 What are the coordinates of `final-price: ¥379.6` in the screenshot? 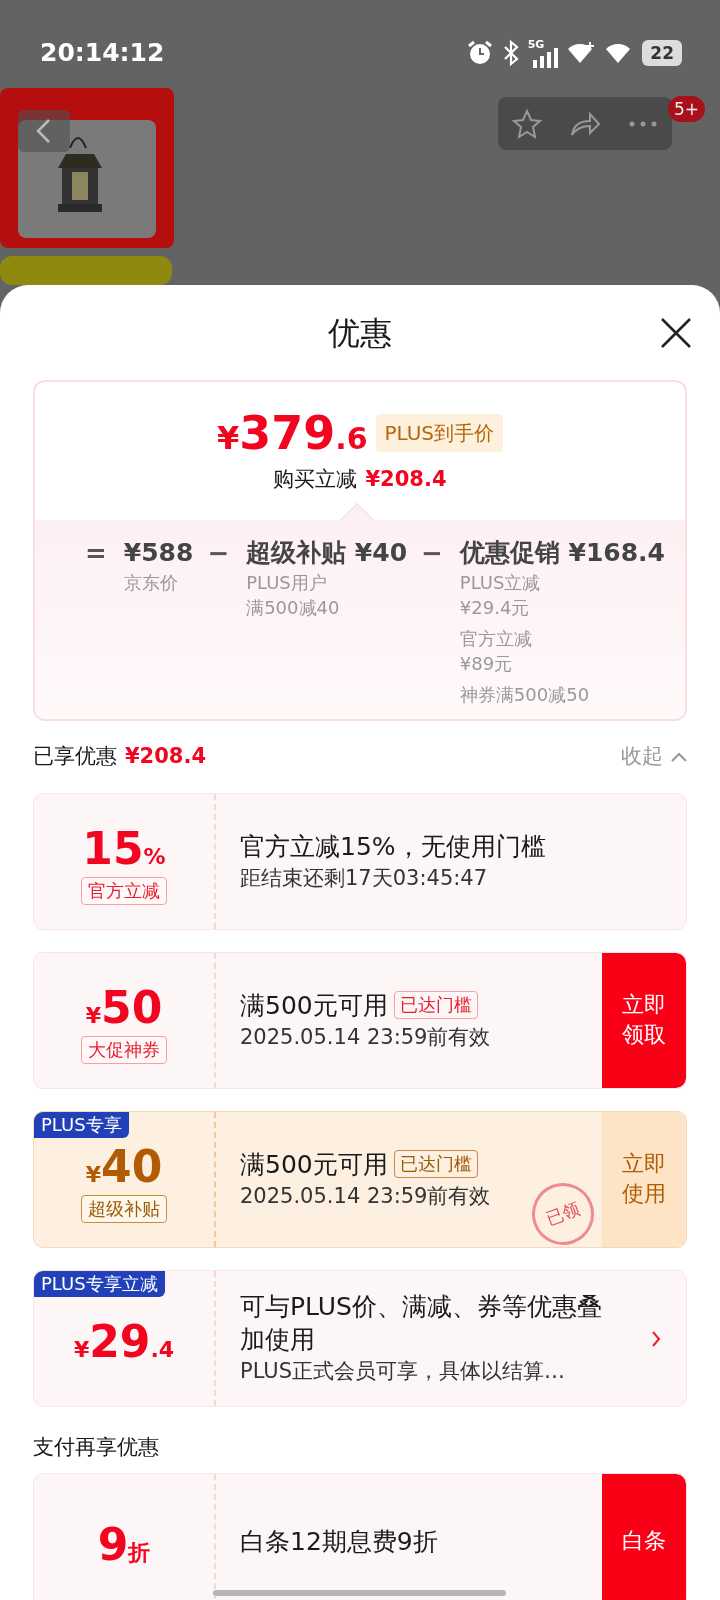 It's located at (292, 433).